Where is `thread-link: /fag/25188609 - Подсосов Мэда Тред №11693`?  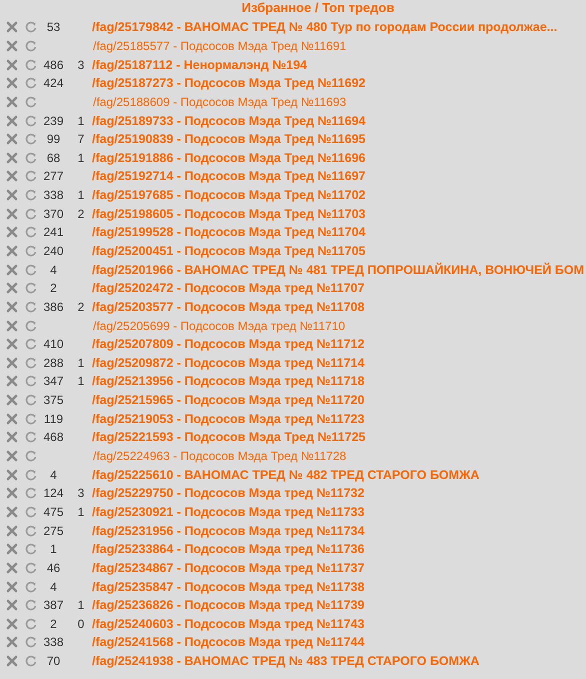 thread-link: /fag/25188609 - Подсосов Мэда Тред №11693 is located at coordinates (219, 101).